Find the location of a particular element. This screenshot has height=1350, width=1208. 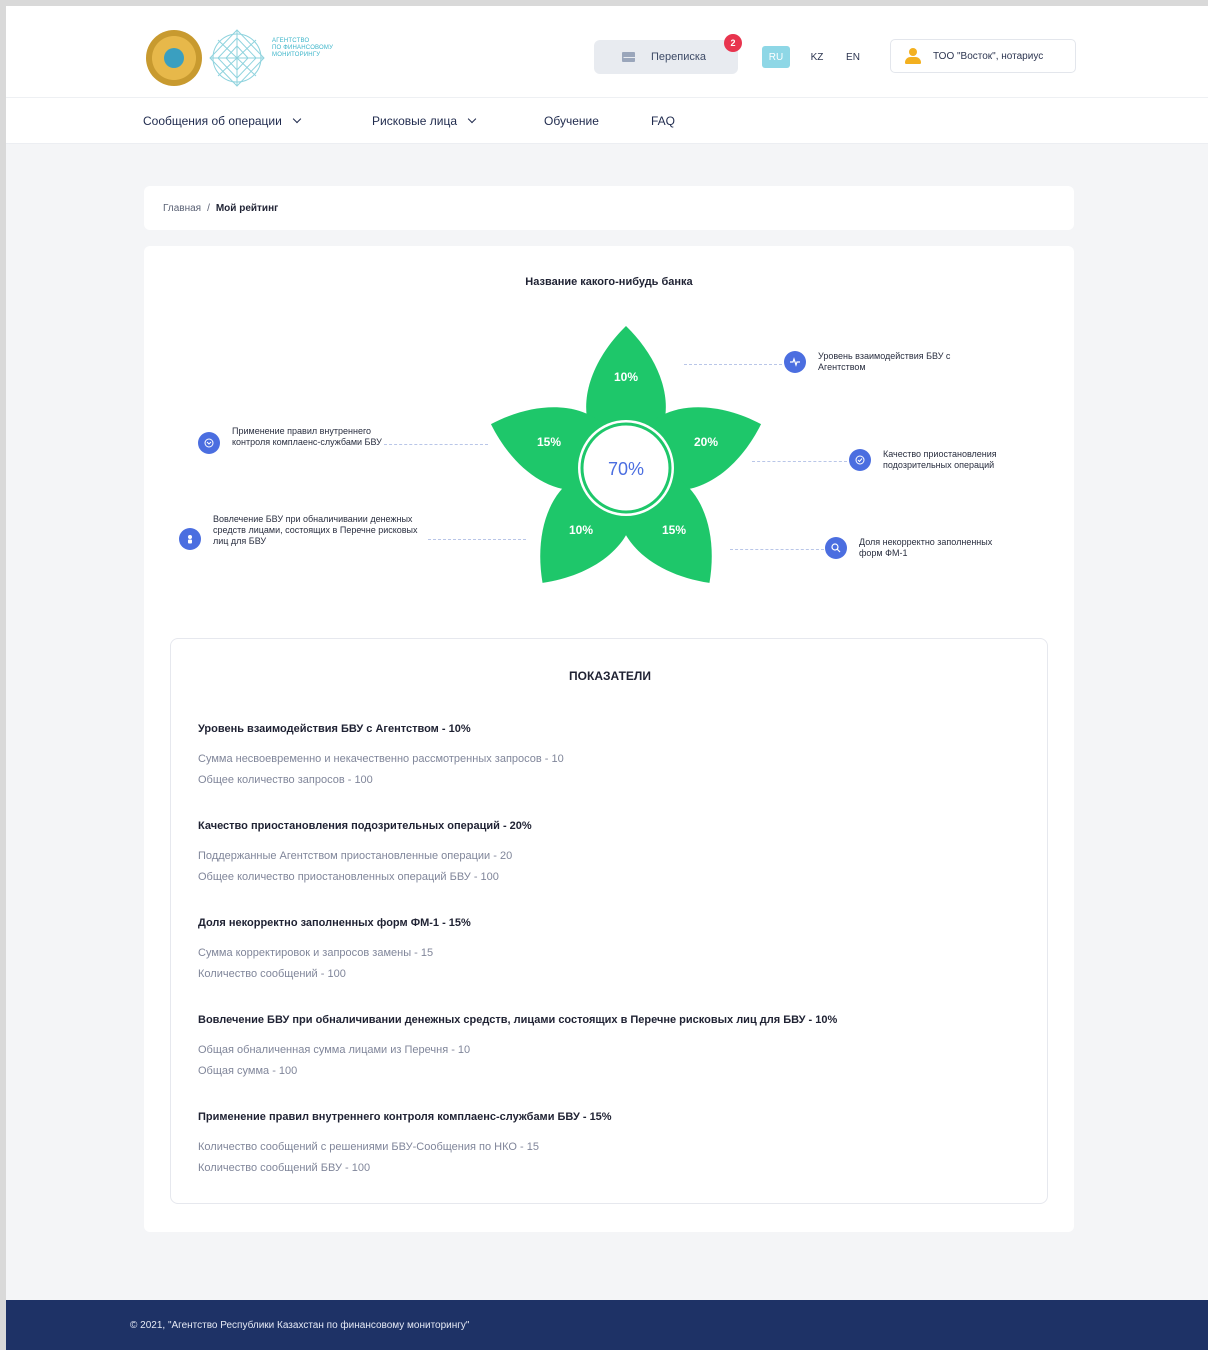

nav-item-label: Сообщения об операции is located at coordinates (212, 121).